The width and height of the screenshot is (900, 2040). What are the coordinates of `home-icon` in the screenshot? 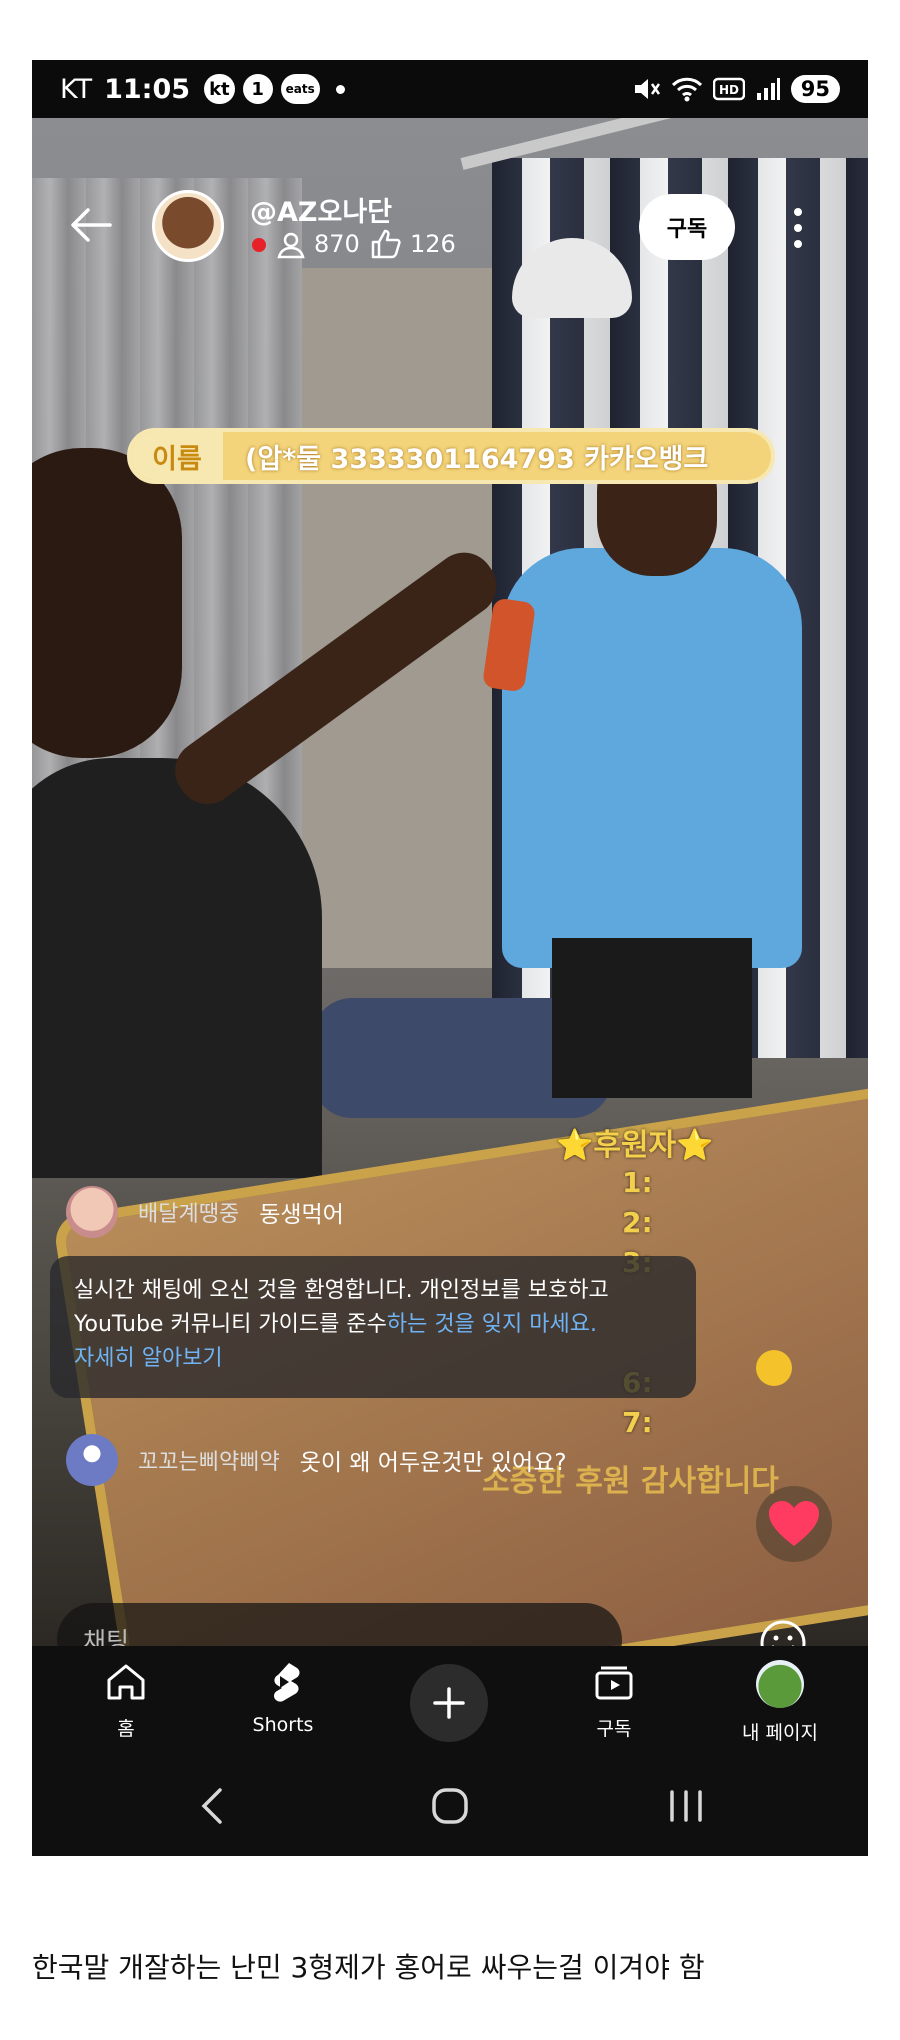 It's located at (126, 1682).